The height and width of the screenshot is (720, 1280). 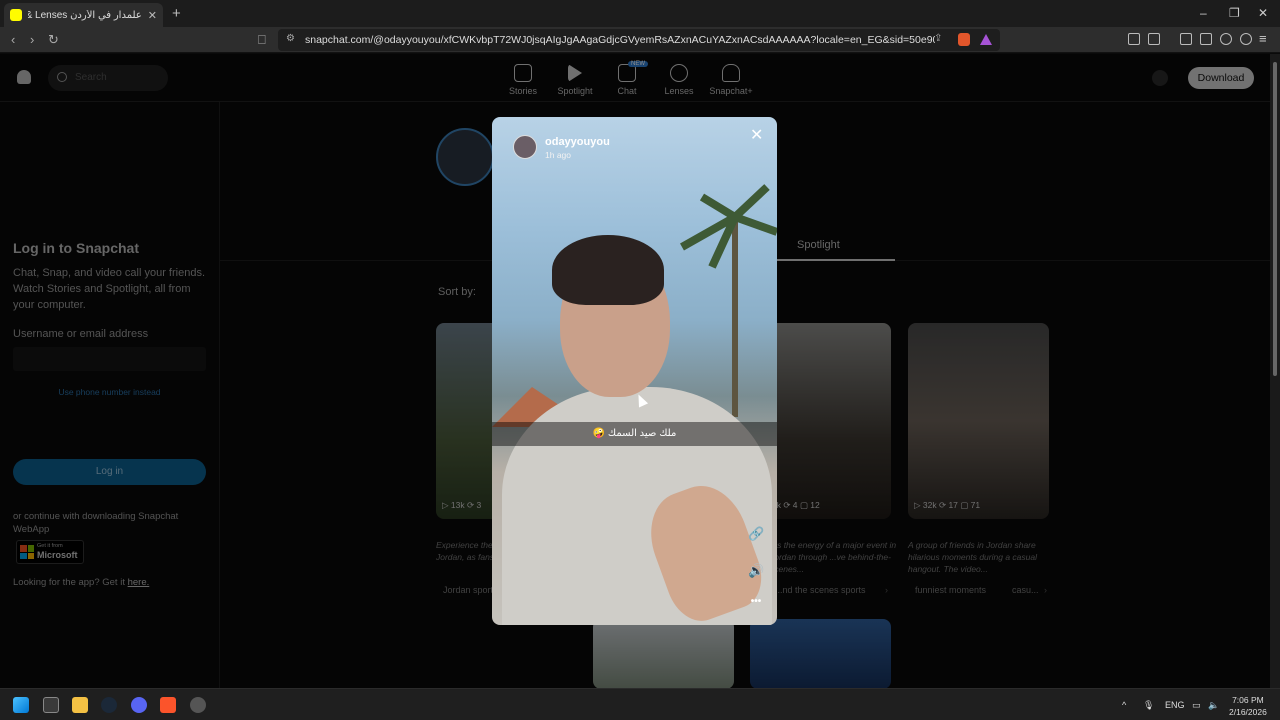 I want to click on poster-username: odayyouyou, so click(x=577, y=142).